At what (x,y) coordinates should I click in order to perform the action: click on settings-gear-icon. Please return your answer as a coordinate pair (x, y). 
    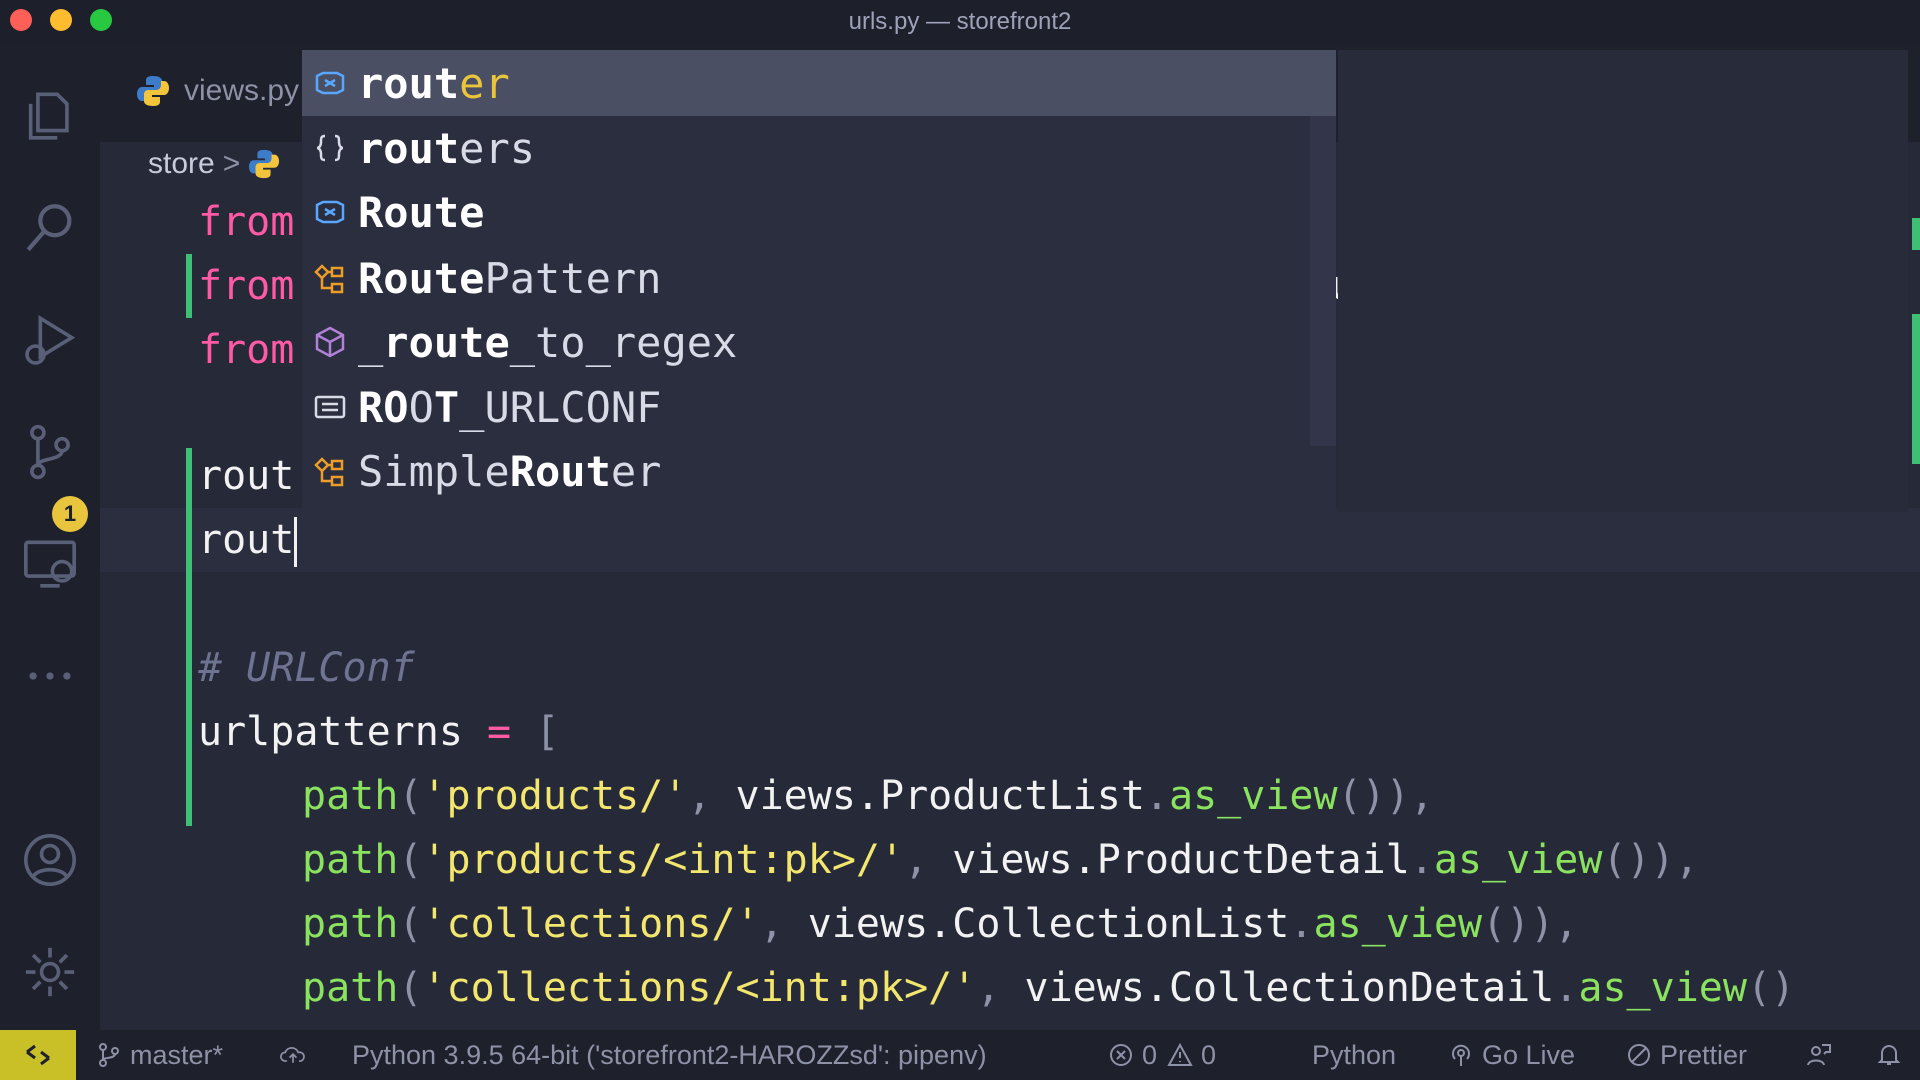
    Looking at the image, I should click on (50, 972).